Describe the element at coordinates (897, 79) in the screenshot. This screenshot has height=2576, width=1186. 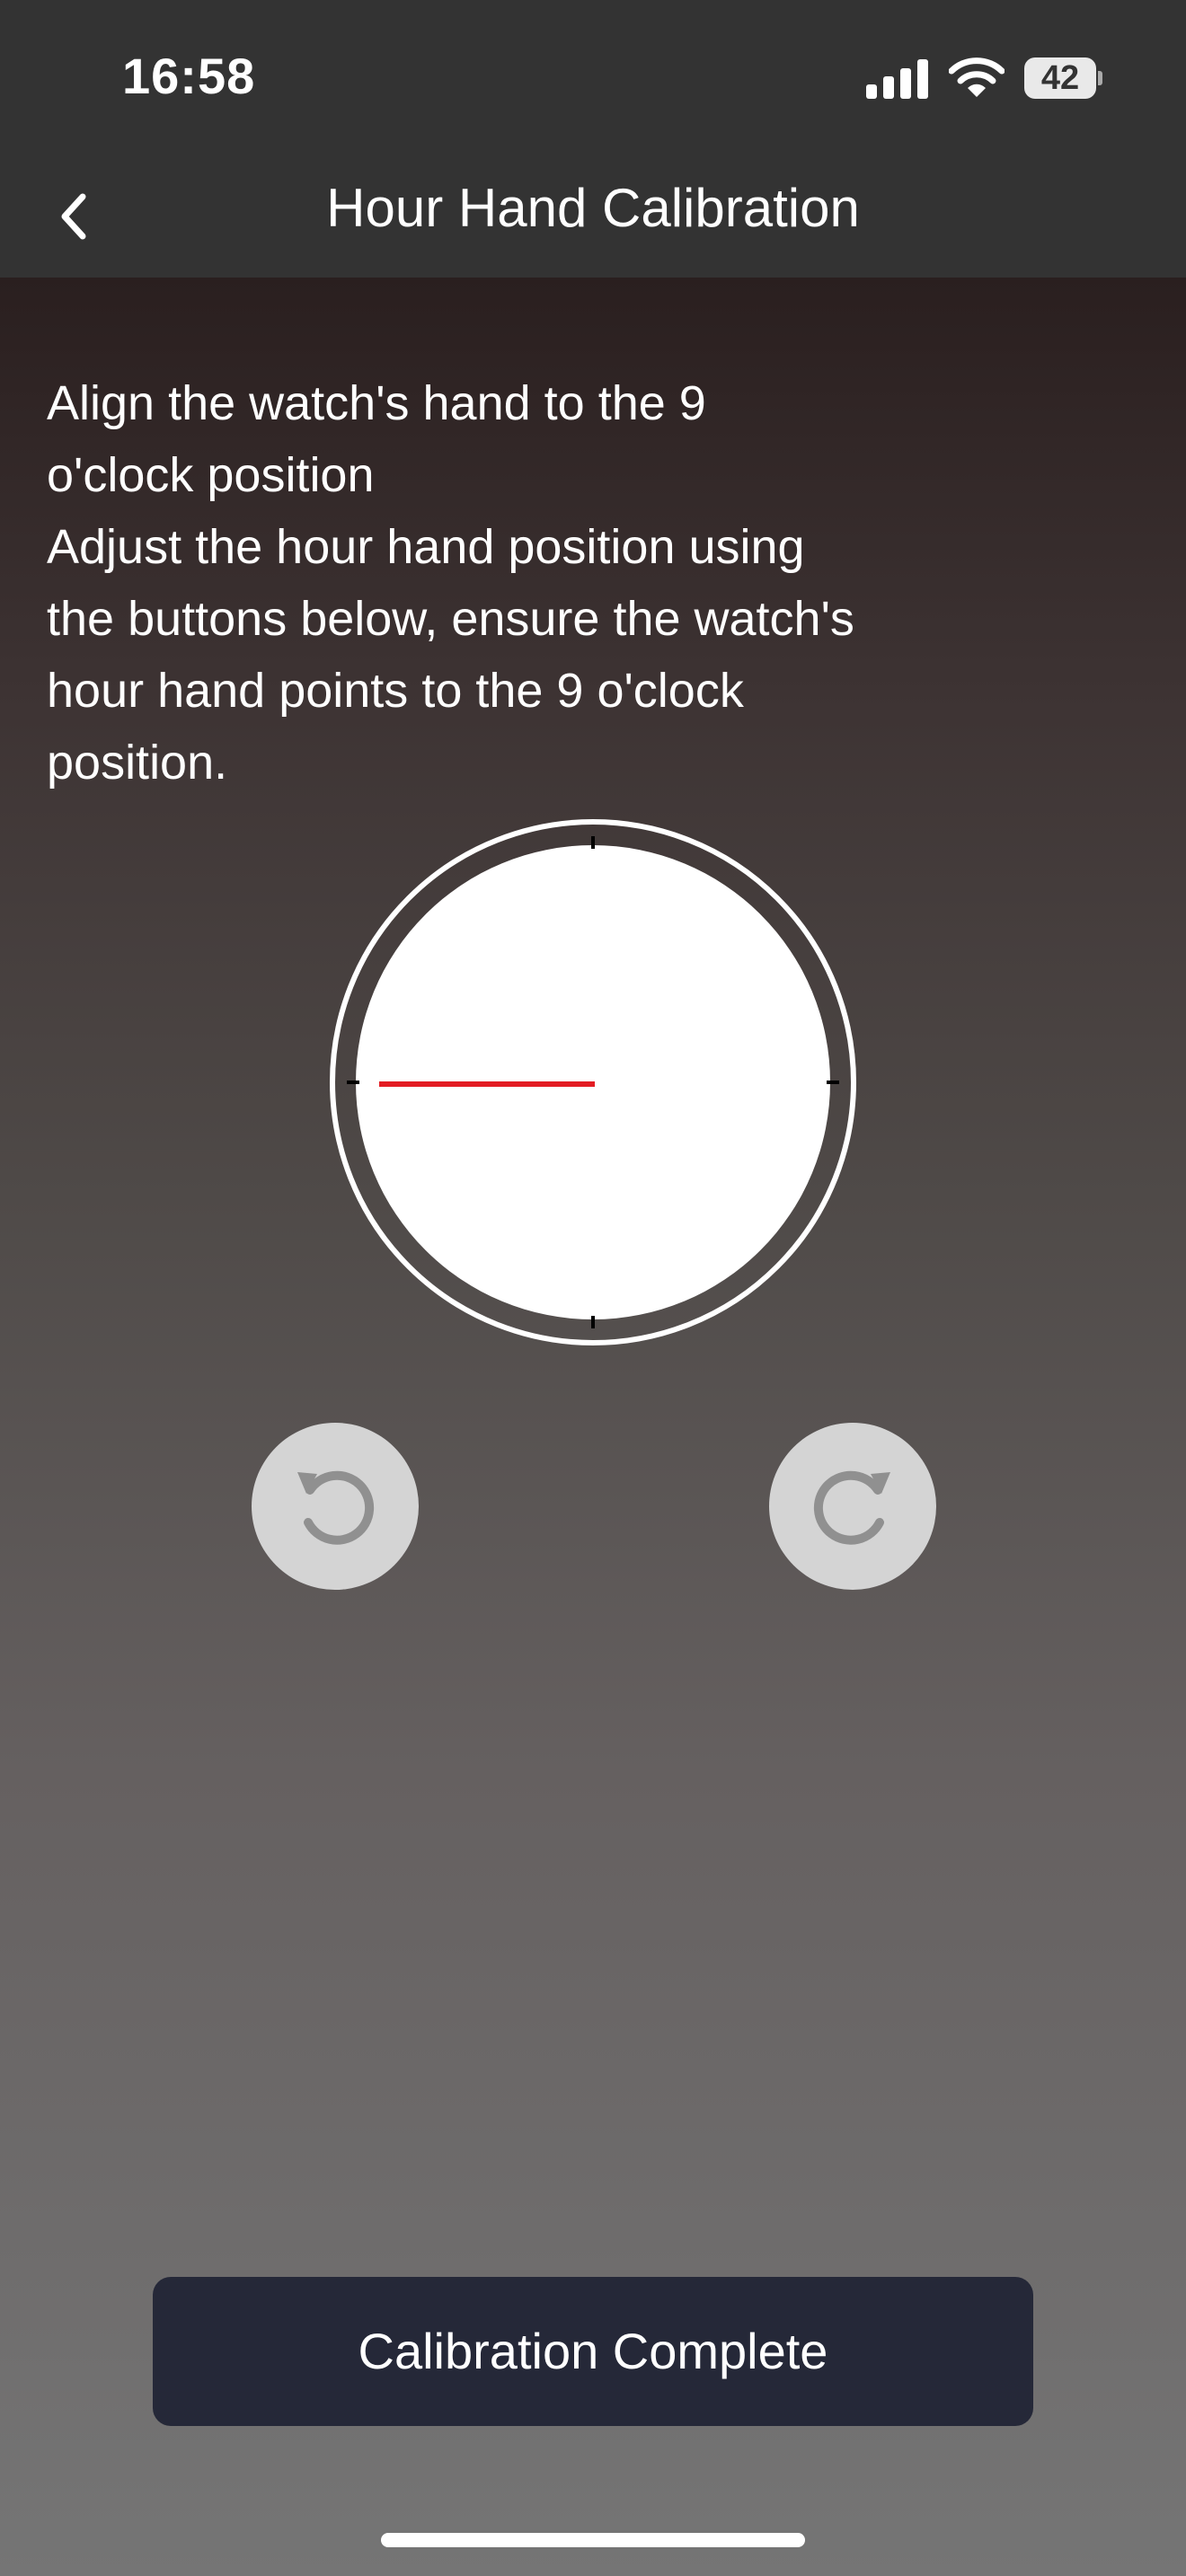
I see `signal-icon` at that location.